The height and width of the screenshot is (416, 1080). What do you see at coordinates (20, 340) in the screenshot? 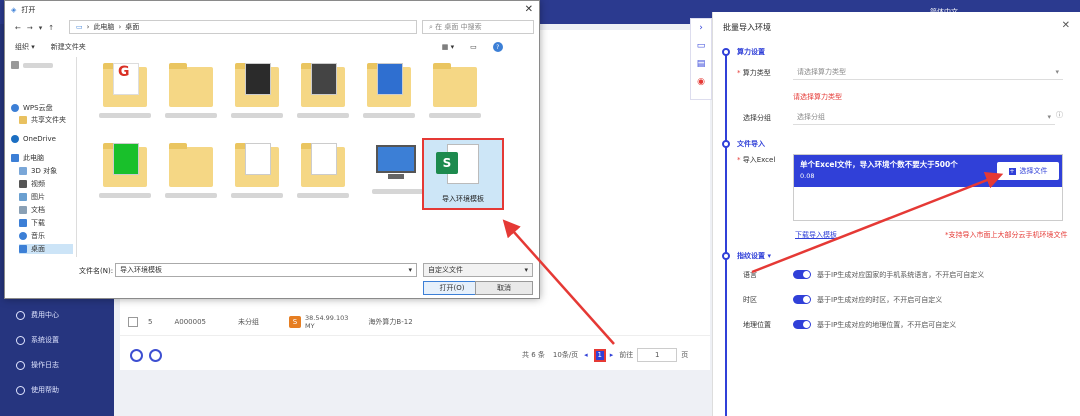
I see `settings-icon` at bounding box center [20, 340].